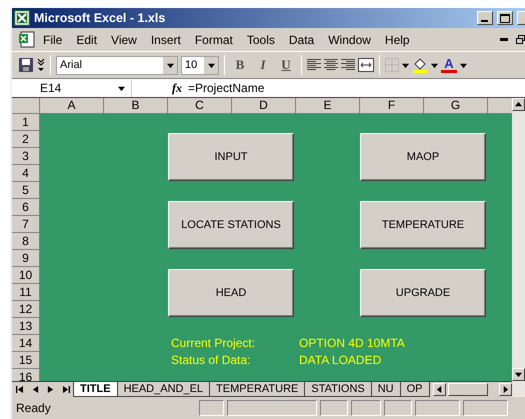  What do you see at coordinates (263, 65) in the screenshot?
I see `italic-button: I` at bounding box center [263, 65].